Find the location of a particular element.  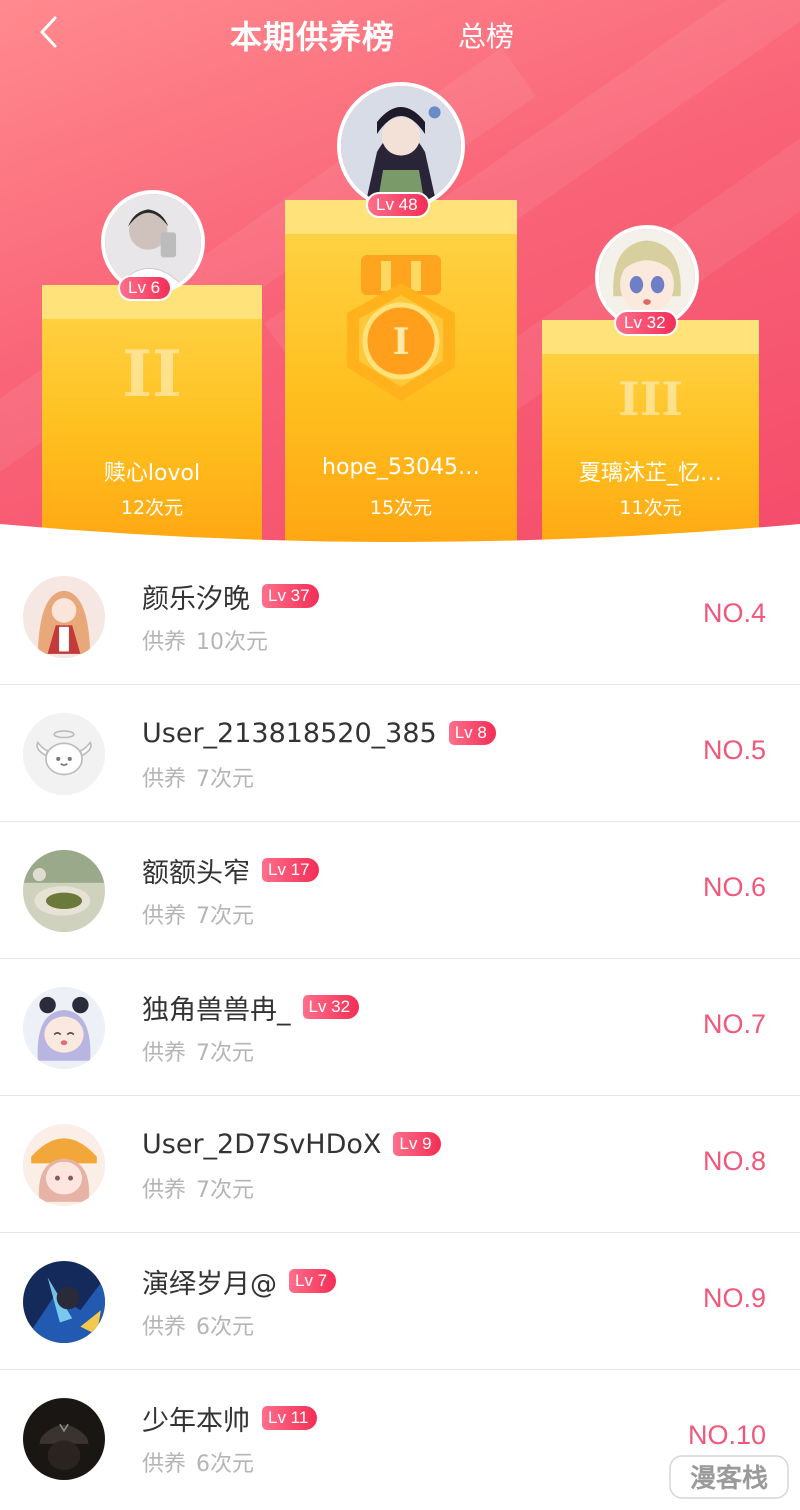

rank-number: NO.10 is located at coordinates (726, 1435).